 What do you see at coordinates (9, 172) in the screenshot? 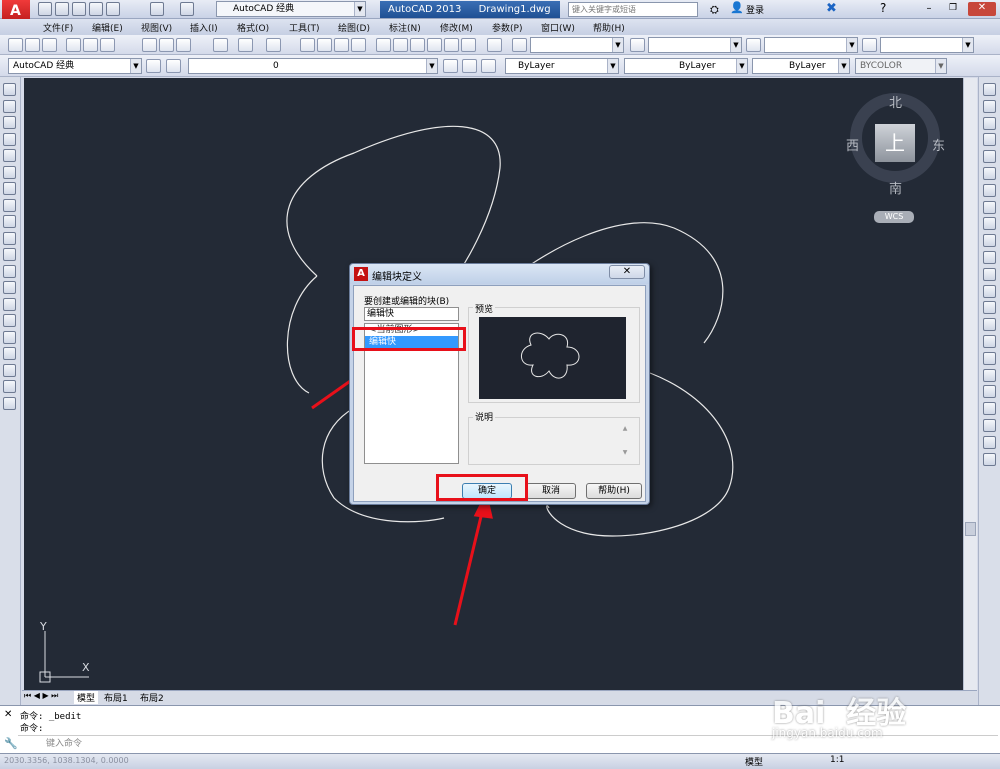
I see `arc-icon` at bounding box center [9, 172].